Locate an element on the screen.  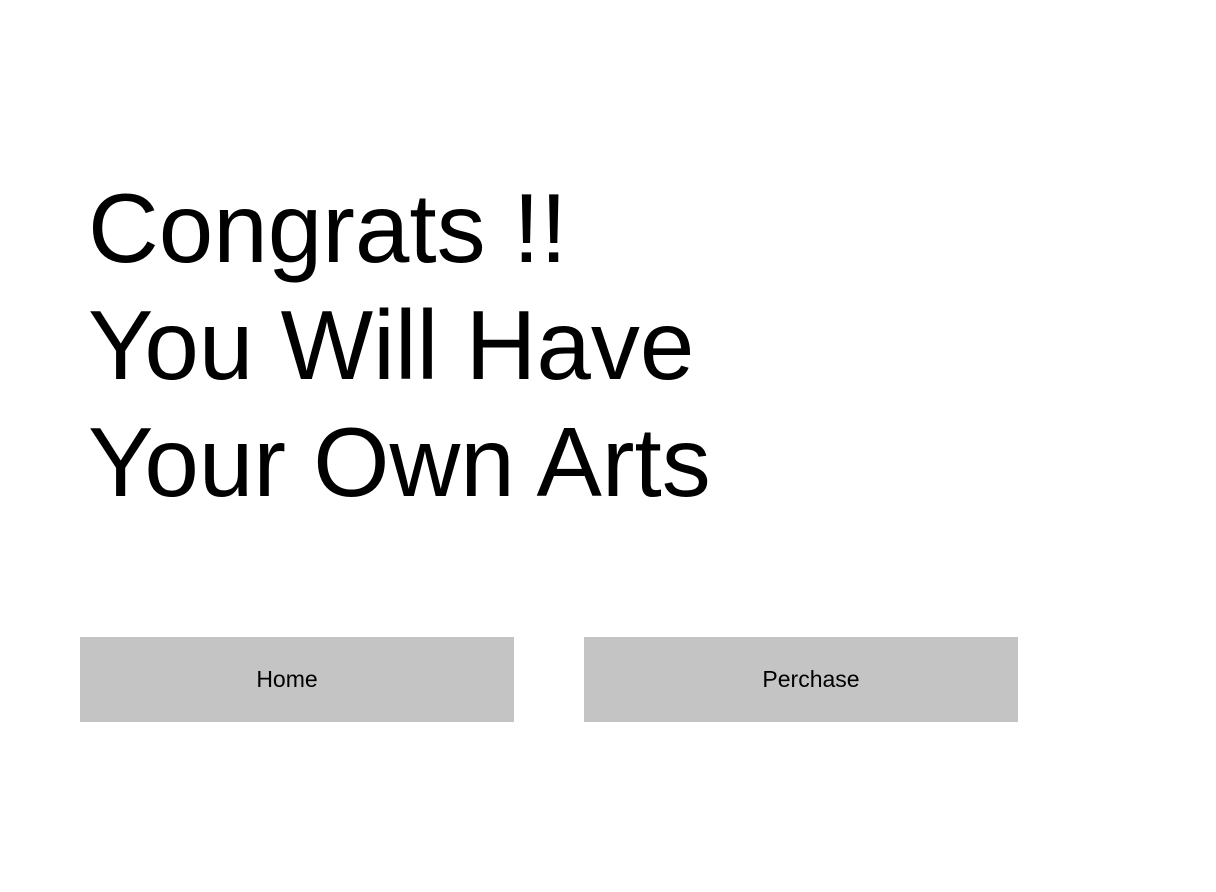
heading-line-1: Congrats !! is located at coordinates (328, 228).